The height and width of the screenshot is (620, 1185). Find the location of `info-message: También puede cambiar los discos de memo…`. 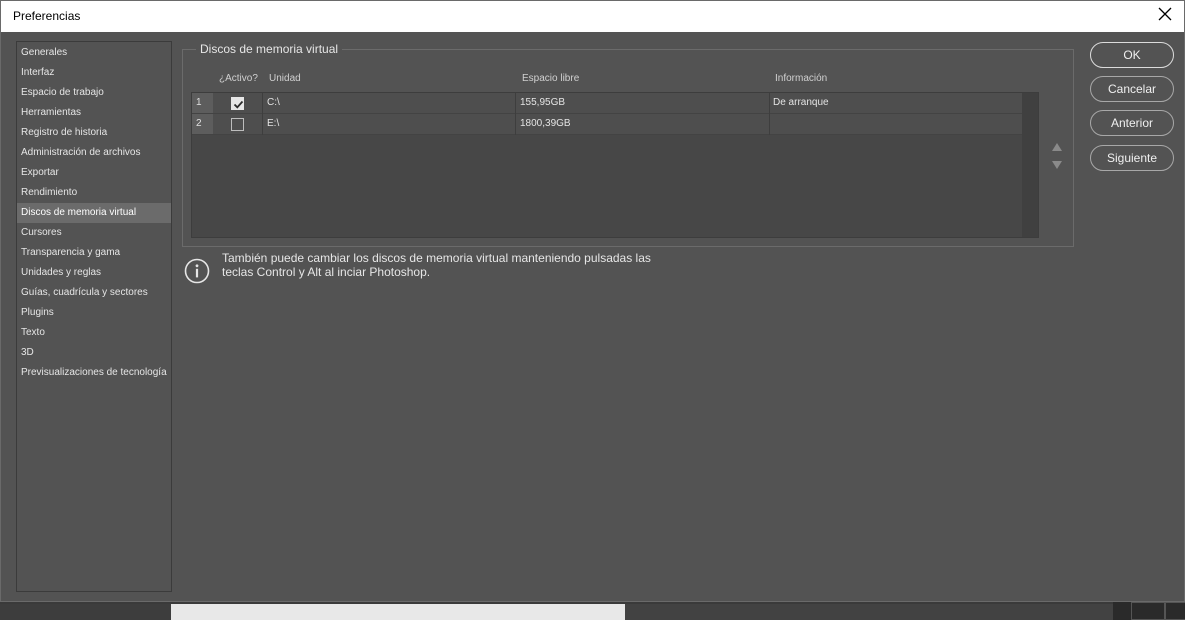

info-message: También puede cambiar los discos de memo… is located at coordinates (457, 265).